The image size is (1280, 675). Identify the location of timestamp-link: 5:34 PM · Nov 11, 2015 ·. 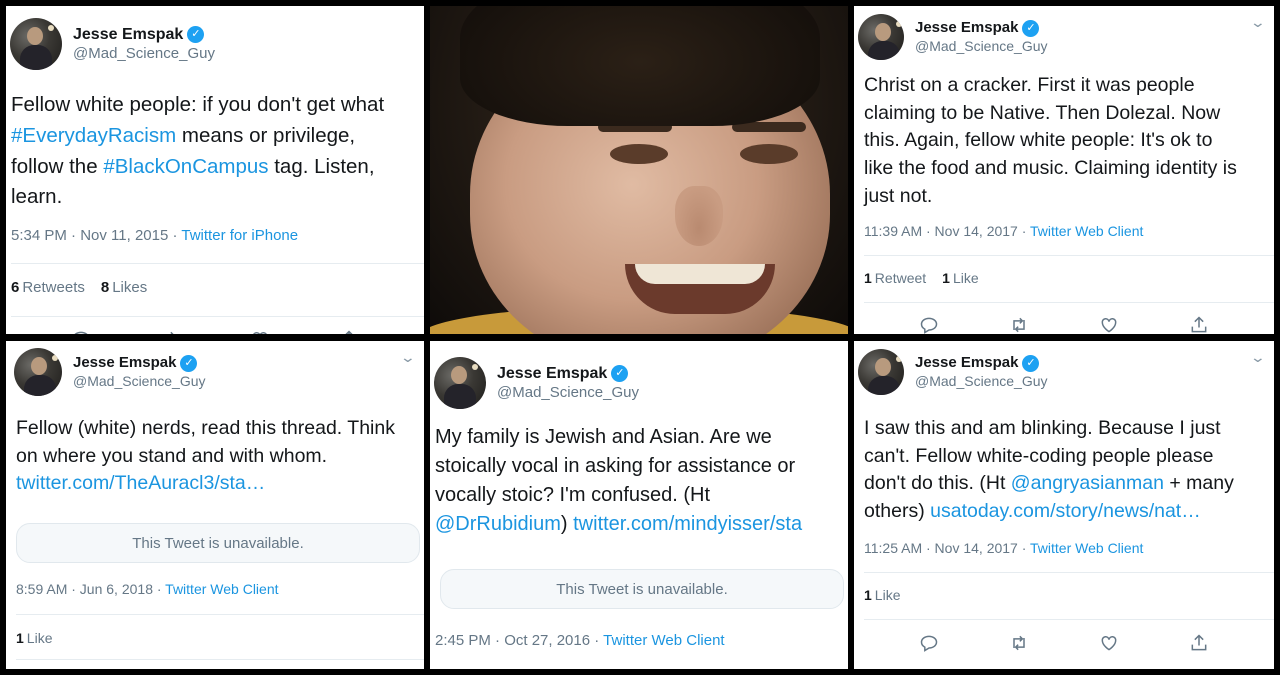
(94, 235).